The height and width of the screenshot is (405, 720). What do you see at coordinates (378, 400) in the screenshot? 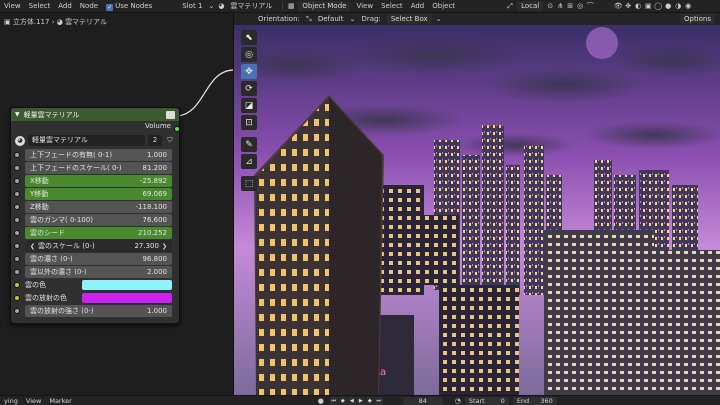
I see `jump-end-icon: ⏭` at bounding box center [378, 400].